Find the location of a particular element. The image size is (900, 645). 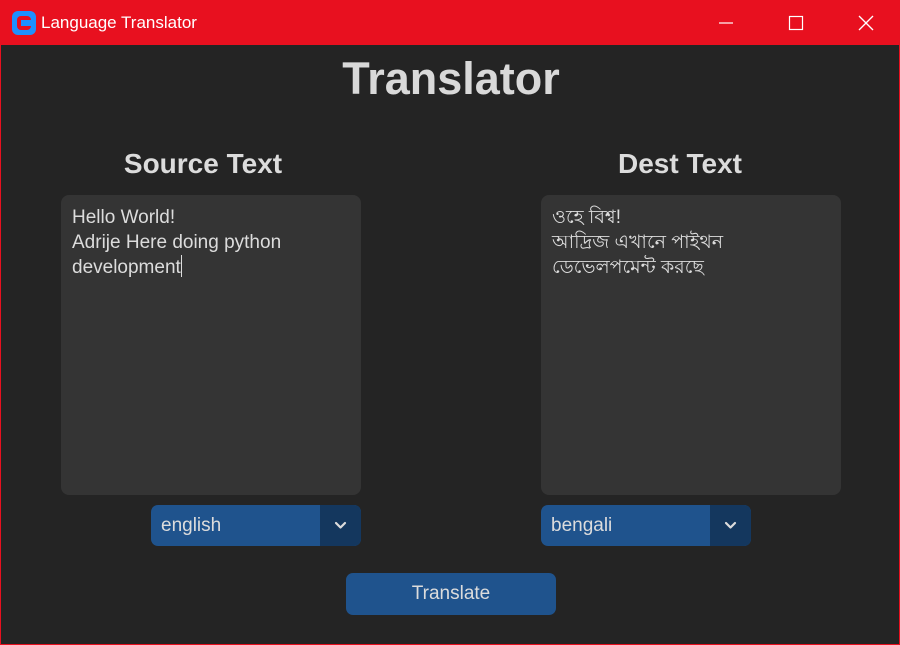

source-language-dropdown: english is located at coordinates (256, 525).